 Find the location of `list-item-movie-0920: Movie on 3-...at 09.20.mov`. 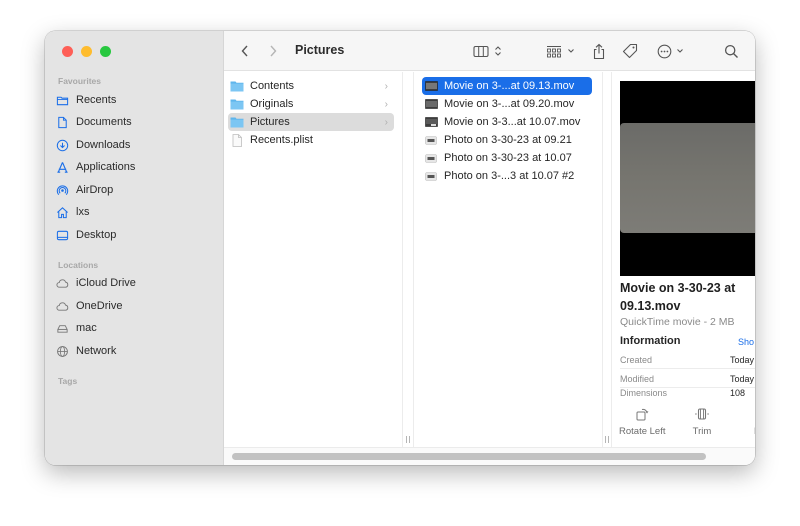

list-item-movie-0920: Movie on 3-...at 09.20.mov is located at coordinates (507, 104).